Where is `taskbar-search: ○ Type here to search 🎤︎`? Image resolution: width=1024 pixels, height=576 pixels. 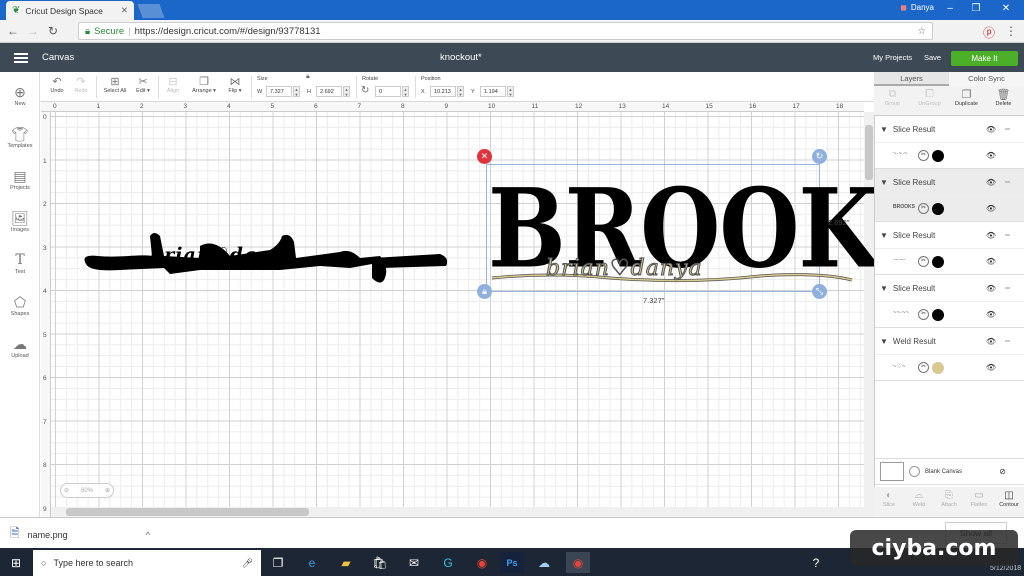
taskbar-search: ○ Type here to search 🎤︎ is located at coordinates (147, 563).